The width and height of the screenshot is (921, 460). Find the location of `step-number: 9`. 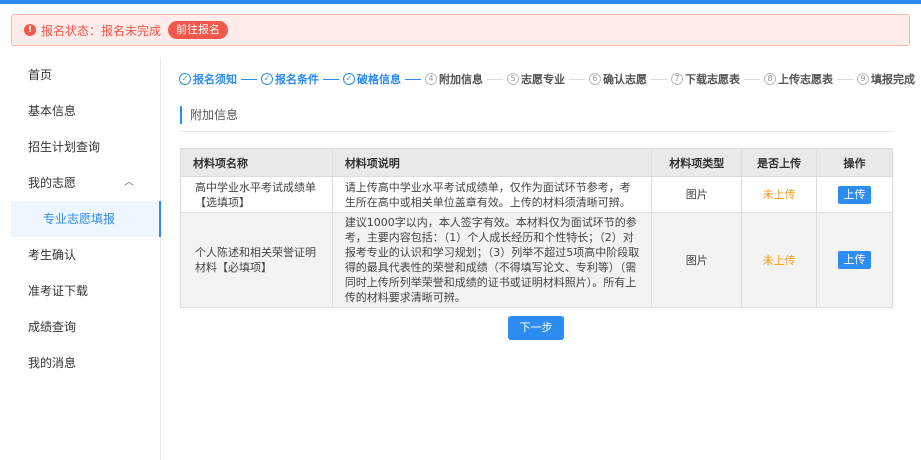

step-number: 9 is located at coordinates (863, 79).